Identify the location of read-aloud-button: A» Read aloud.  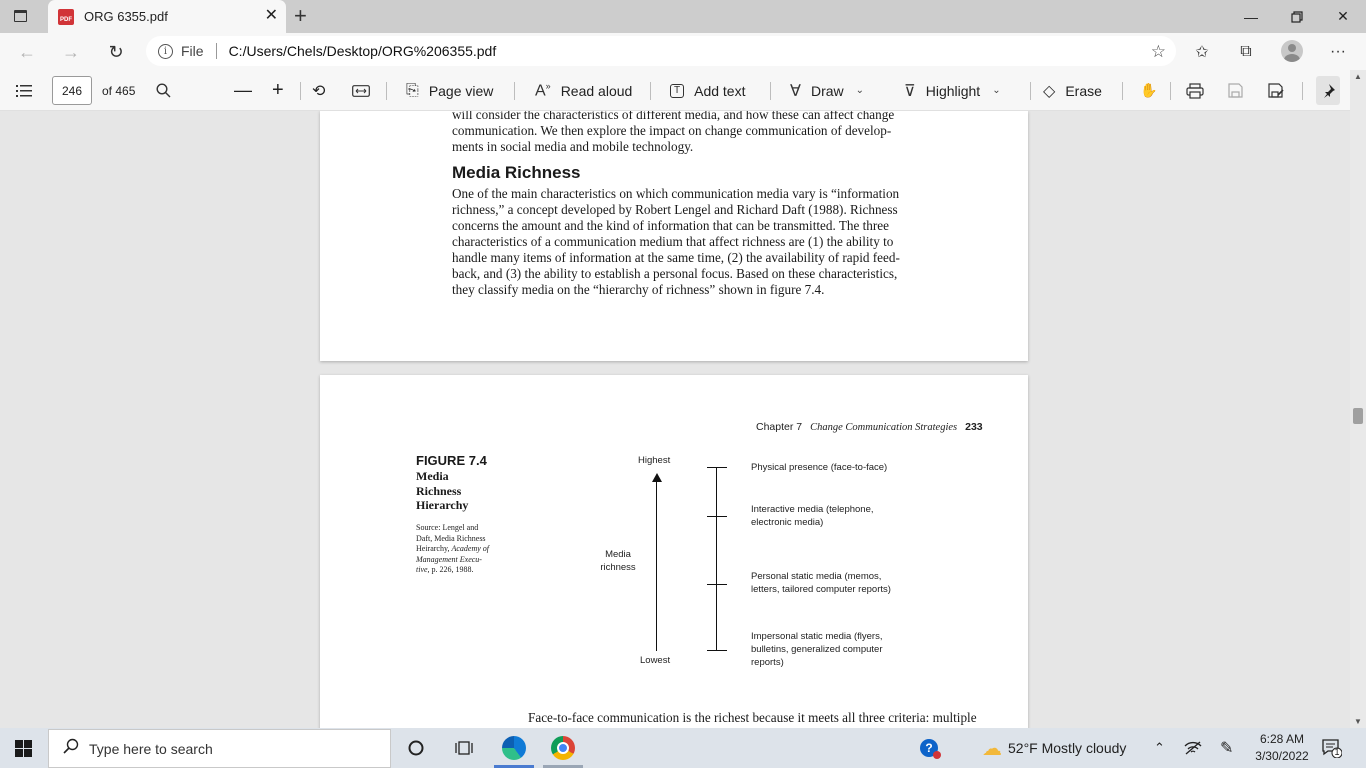
(583, 90).